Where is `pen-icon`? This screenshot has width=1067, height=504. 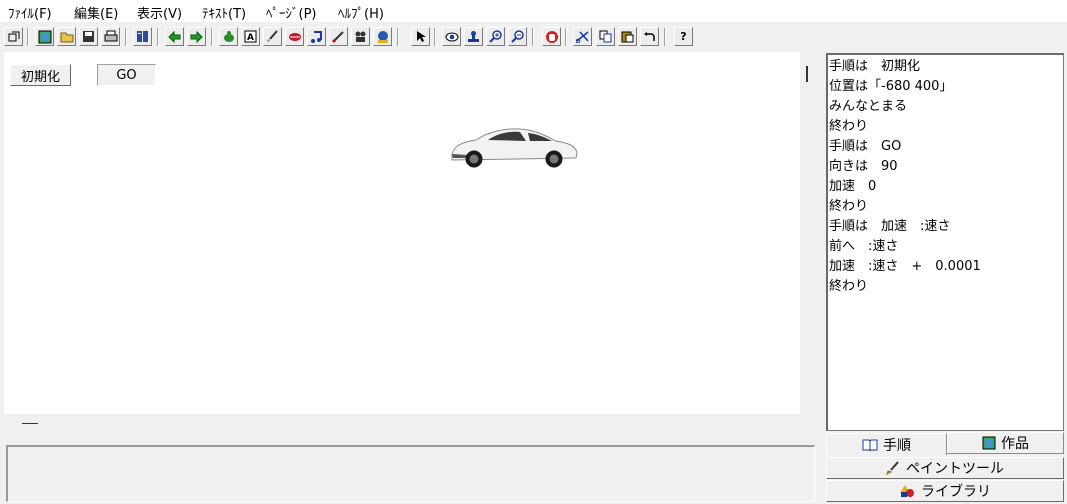 pen-icon is located at coordinates (338, 36).